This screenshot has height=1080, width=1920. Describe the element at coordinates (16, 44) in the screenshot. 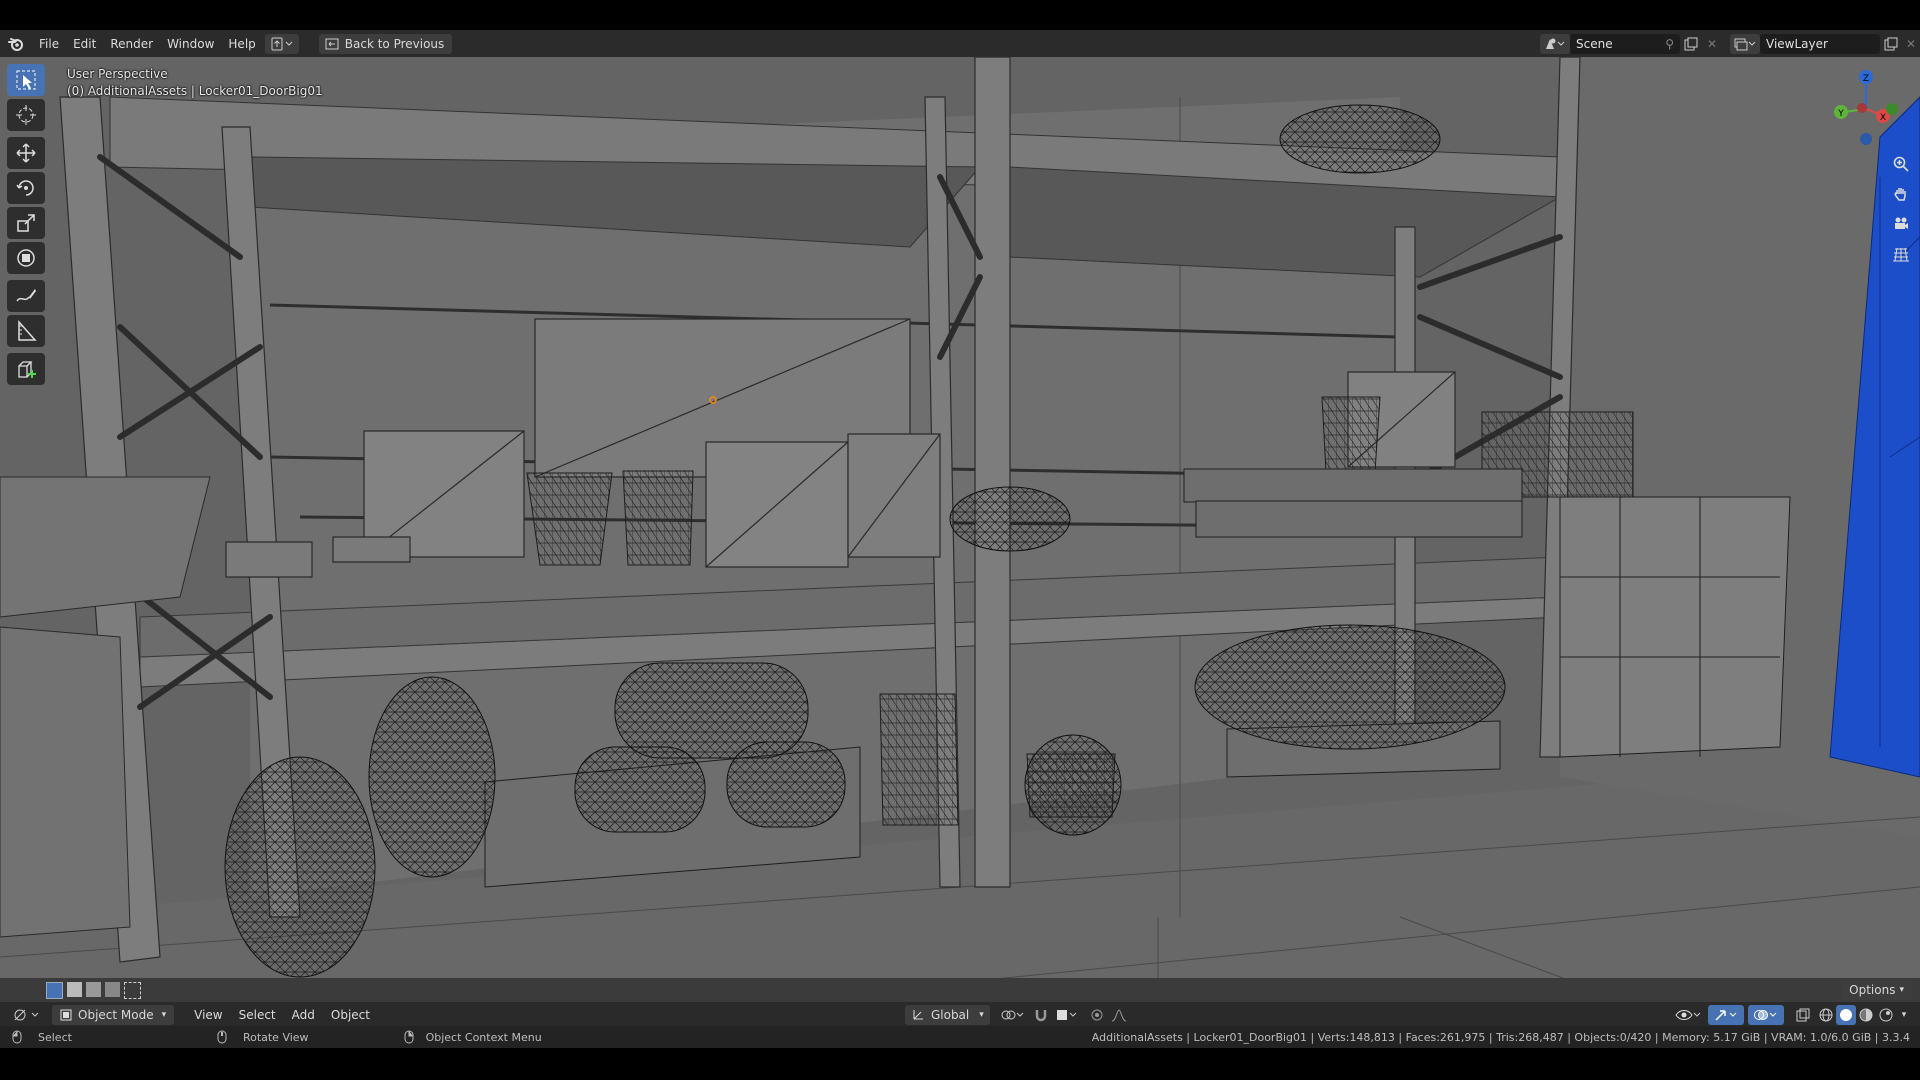

I see `blender-logo-icon` at that location.